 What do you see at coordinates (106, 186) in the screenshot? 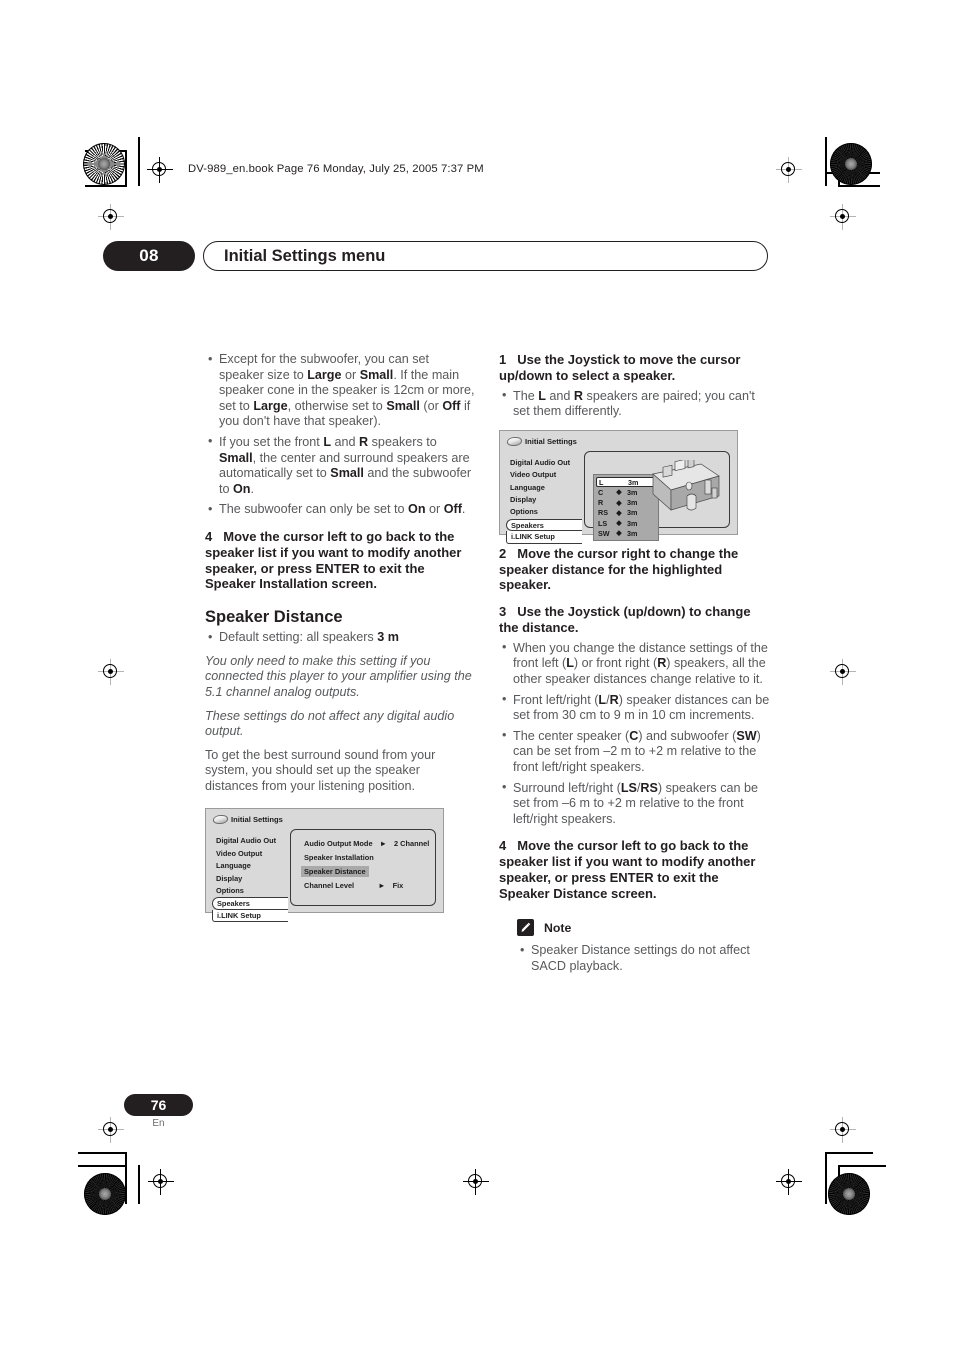
I see `crop-line-top-left-h2` at bounding box center [106, 186].